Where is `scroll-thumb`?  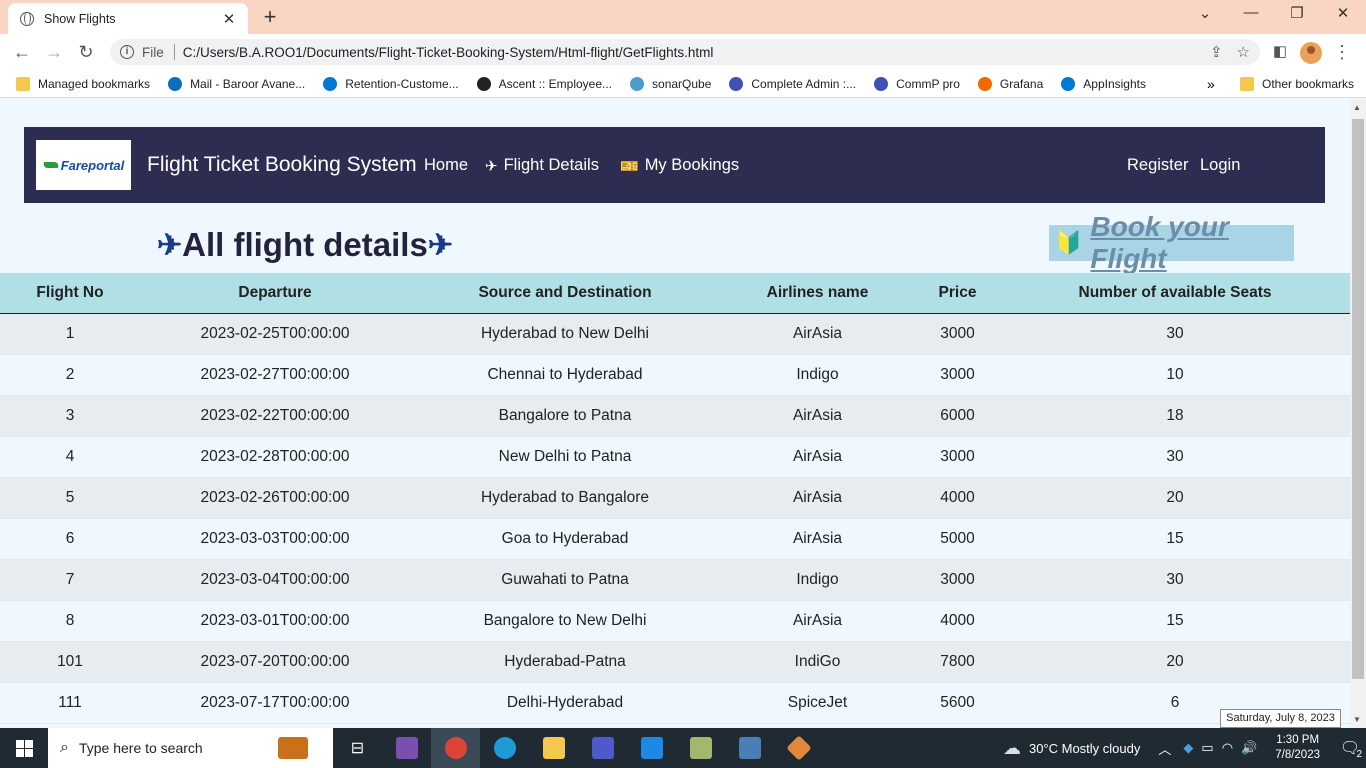
scroll-thumb is located at coordinates (1358, 399).